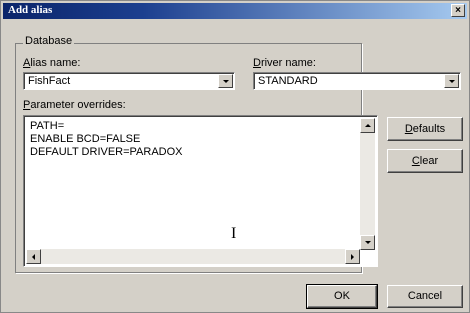 The image size is (470, 313). I want to click on parameter-overrides-label: Parameter overrides:, so click(74, 105).